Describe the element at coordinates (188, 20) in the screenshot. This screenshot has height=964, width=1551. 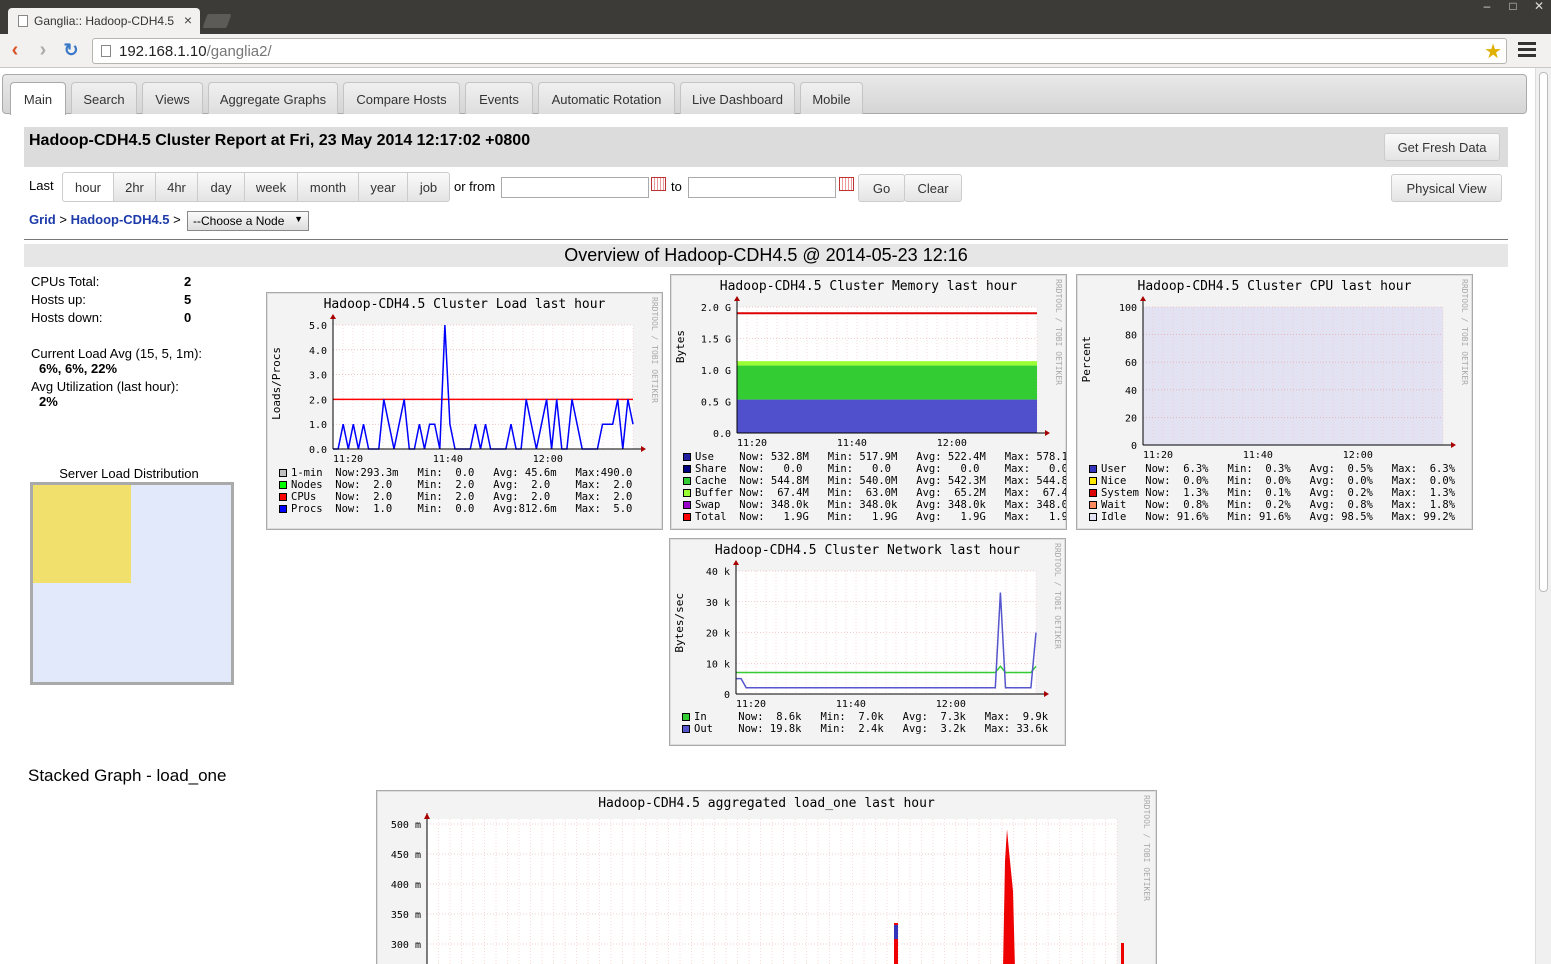
I see `tab-close-icon: ×` at that location.